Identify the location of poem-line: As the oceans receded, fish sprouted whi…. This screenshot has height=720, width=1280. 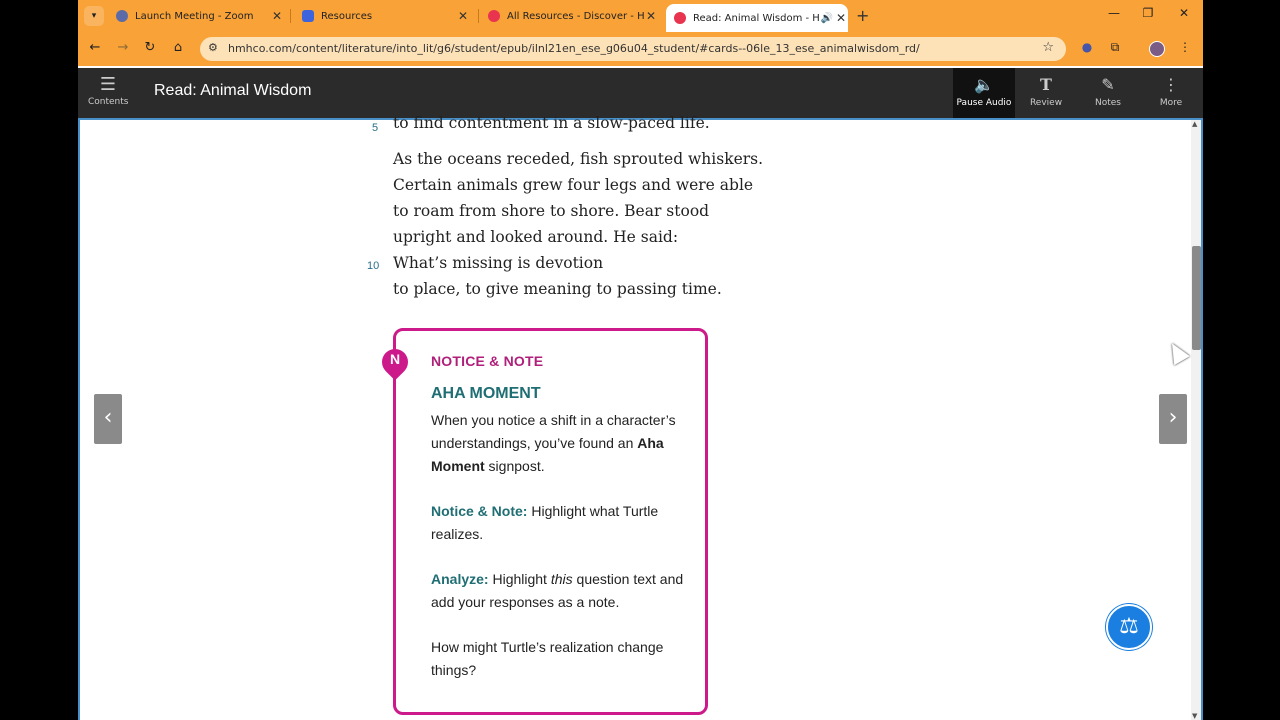
(578, 159).